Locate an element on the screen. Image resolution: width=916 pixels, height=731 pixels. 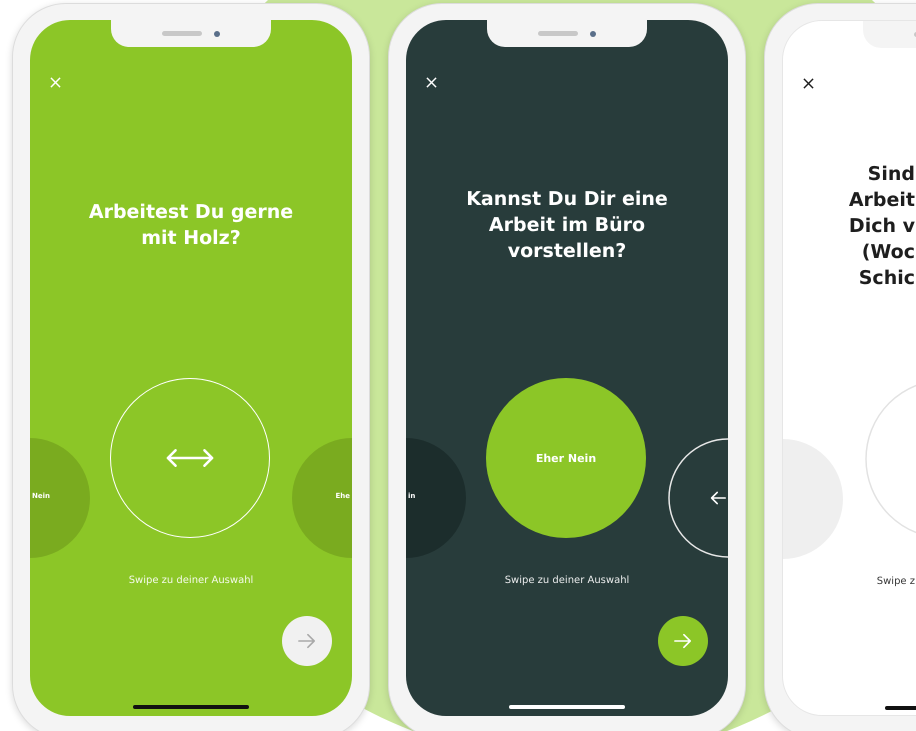
question-text: Arbeitest Du gerne mit Holz? is located at coordinates (191, 225).